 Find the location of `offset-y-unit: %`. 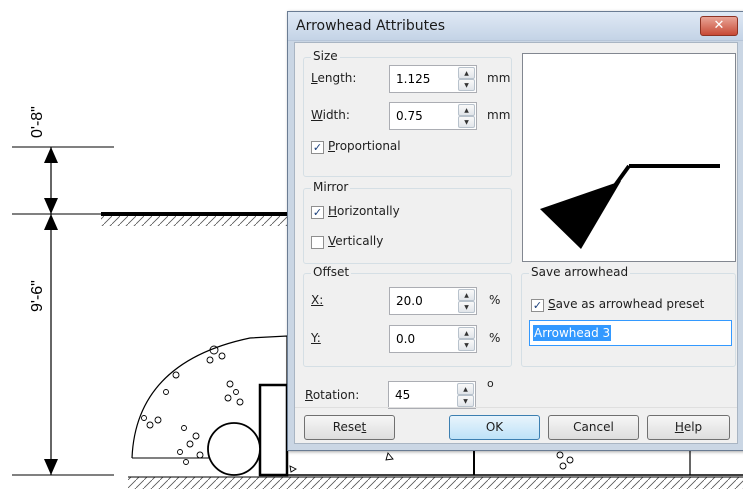

offset-y-unit: % is located at coordinates (495, 338).